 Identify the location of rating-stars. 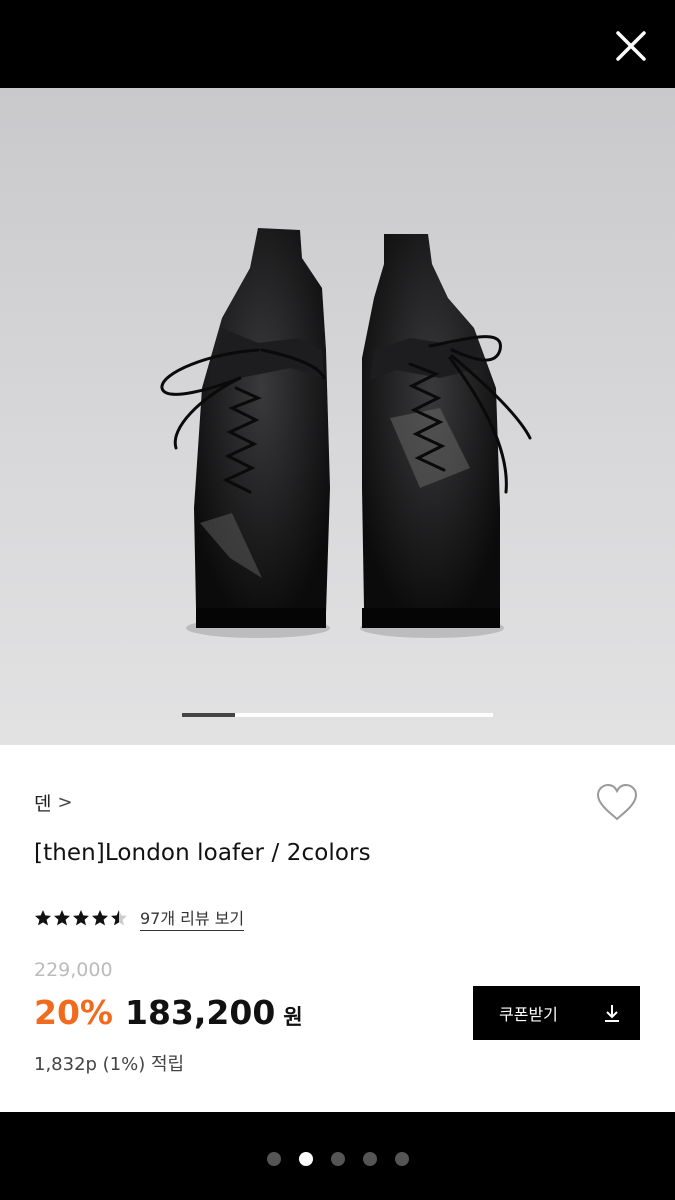
(81, 918).